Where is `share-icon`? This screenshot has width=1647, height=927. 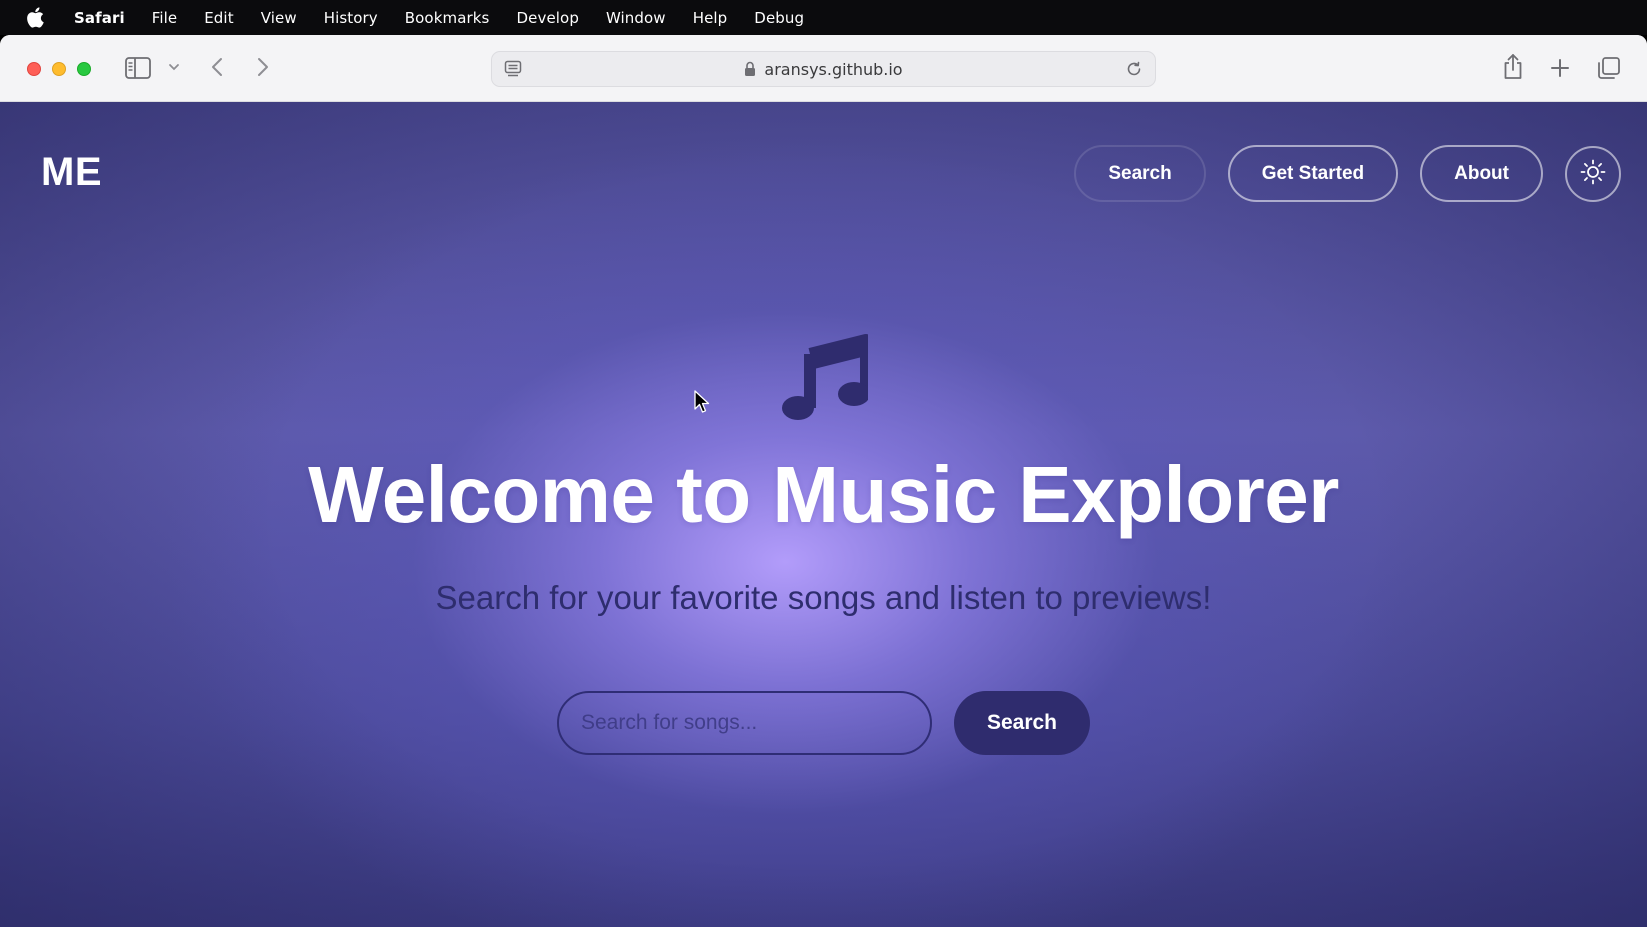 share-icon is located at coordinates (1513, 67).